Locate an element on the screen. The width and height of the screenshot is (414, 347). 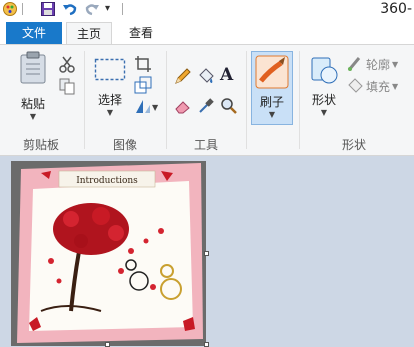
outline-button: 轮廓 ▼ is located at coordinates (372, 64).